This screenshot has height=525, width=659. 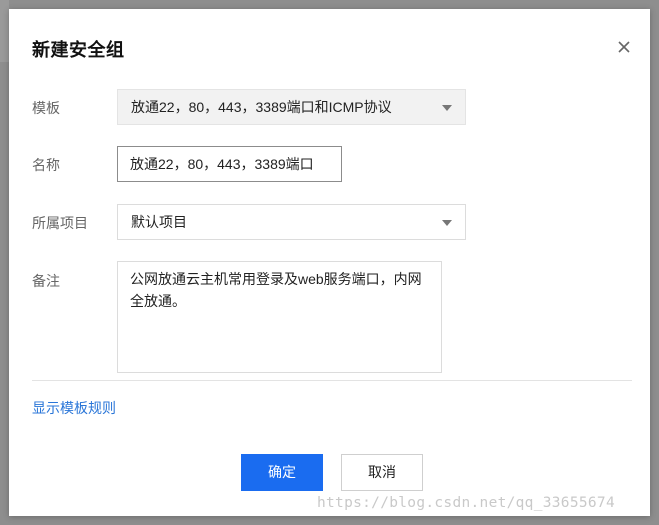 What do you see at coordinates (46, 108) in the screenshot?
I see `template-label: 模板` at bounding box center [46, 108].